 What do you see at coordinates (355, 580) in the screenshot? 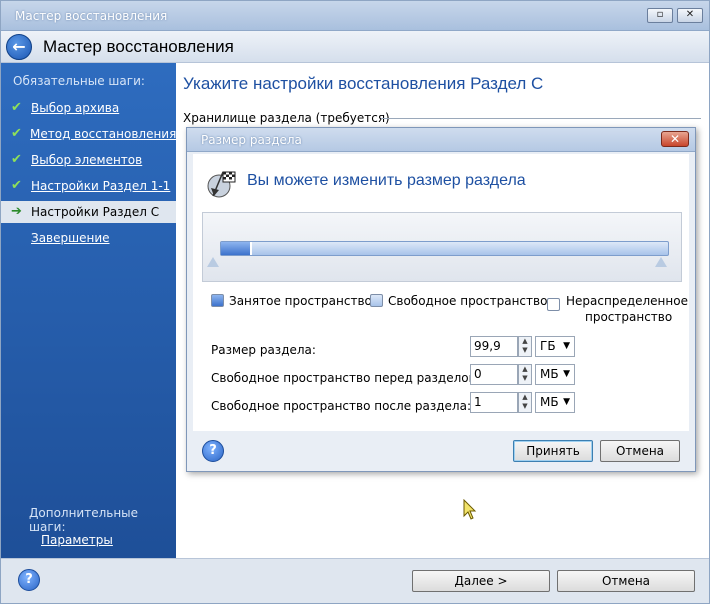
I see `wizard-footer: ? Далее > Отмена` at bounding box center [355, 580].